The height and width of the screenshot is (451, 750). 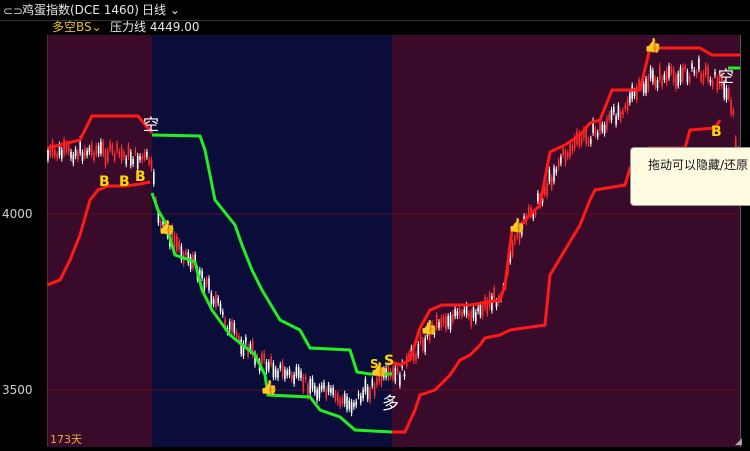 What do you see at coordinates (738, 442) in the screenshot?
I see `scroll-up-icon: ◢` at bounding box center [738, 442].